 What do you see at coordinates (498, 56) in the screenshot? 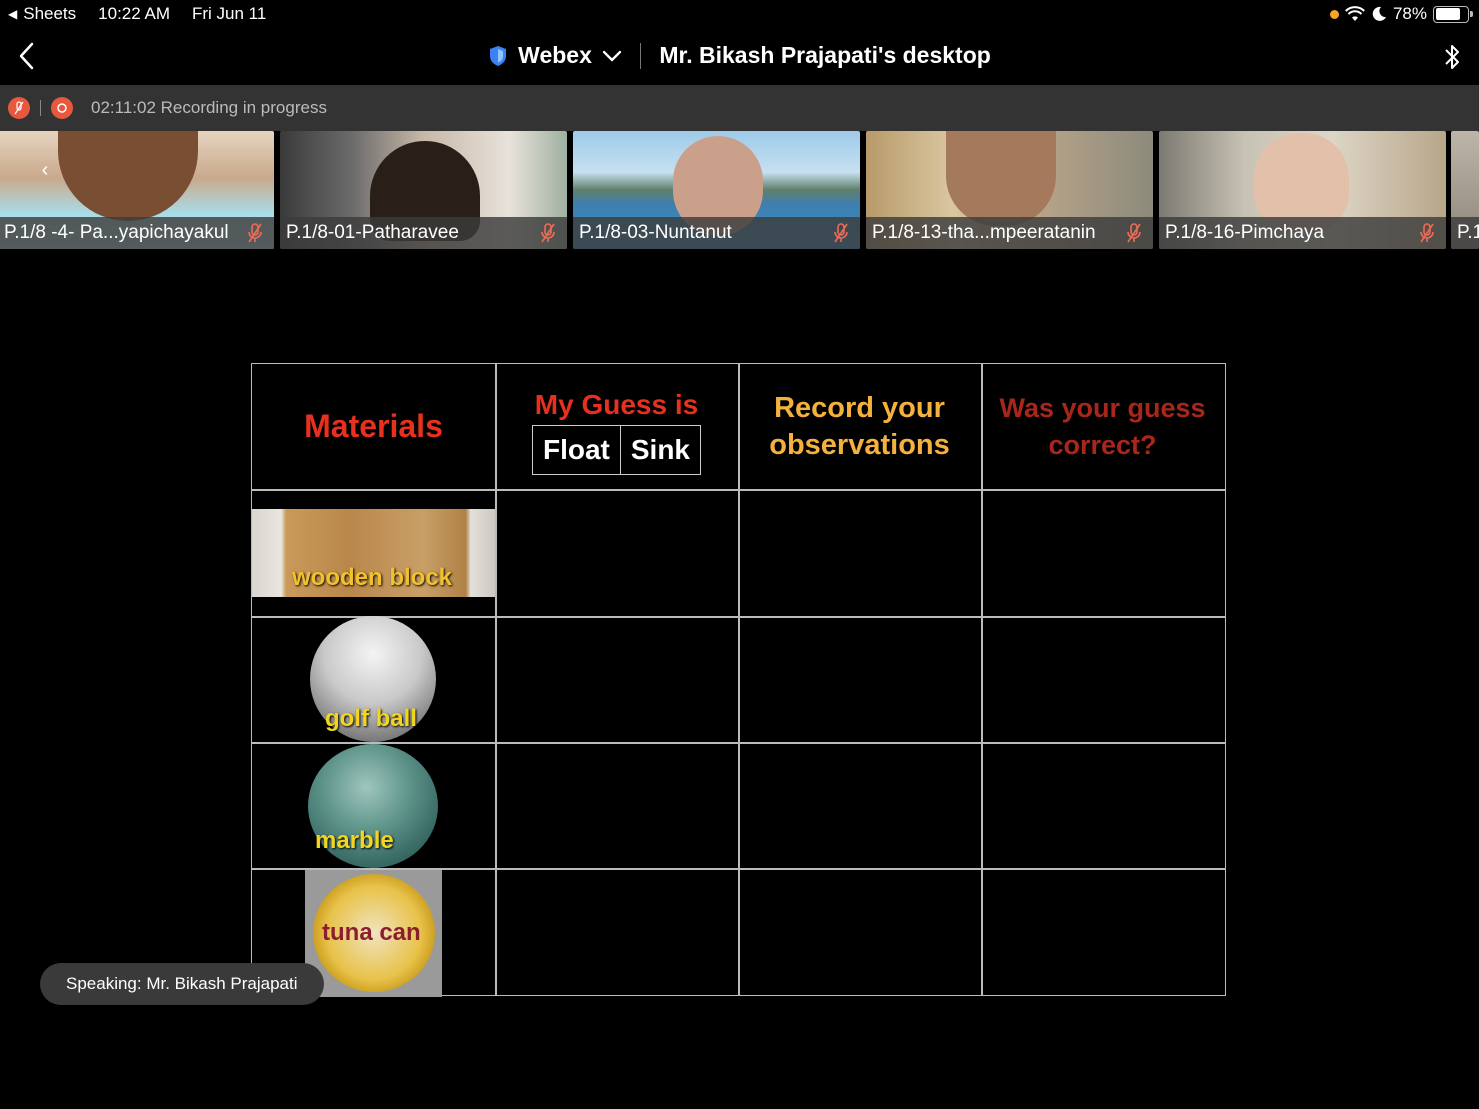
I see `security-shield-icon` at bounding box center [498, 56].